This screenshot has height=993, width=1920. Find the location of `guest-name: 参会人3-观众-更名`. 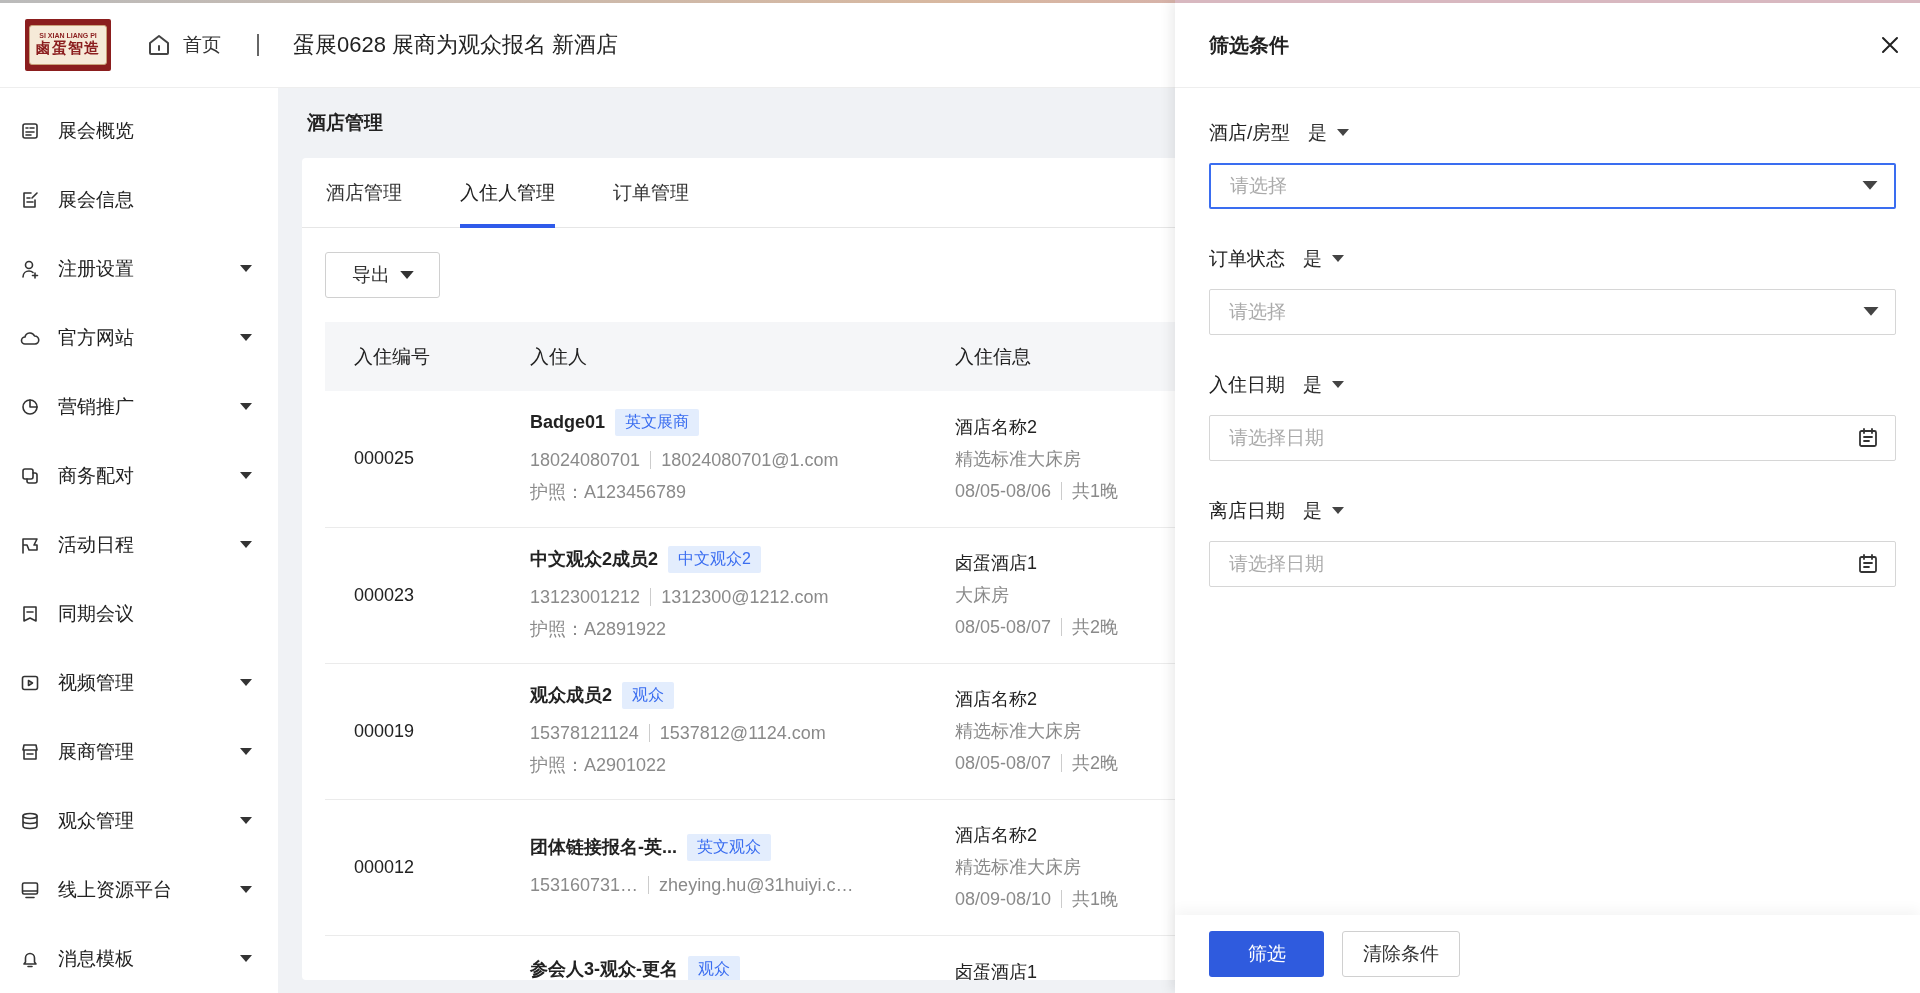

guest-name: 参会人3-观众-更名 is located at coordinates (604, 969).